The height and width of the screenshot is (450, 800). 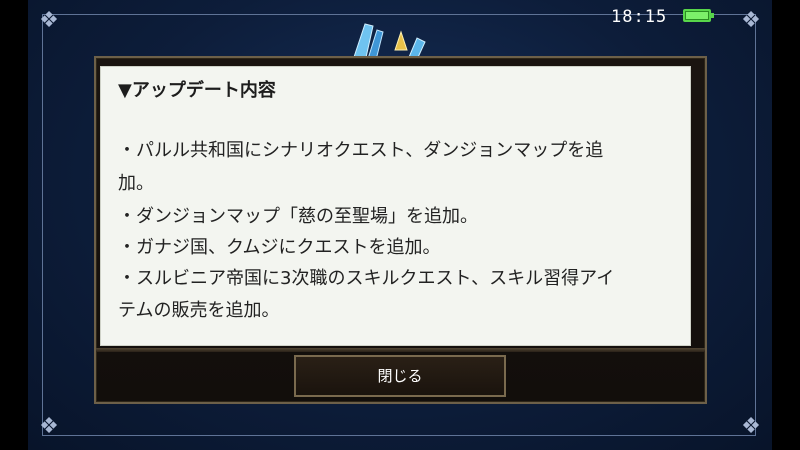 What do you see at coordinates (361, 150) in the screenshot?
I see `content-line: ・パルル共和国にシナリオクエスト、ダンジョンマップを追` at bounding box center [361, 150].